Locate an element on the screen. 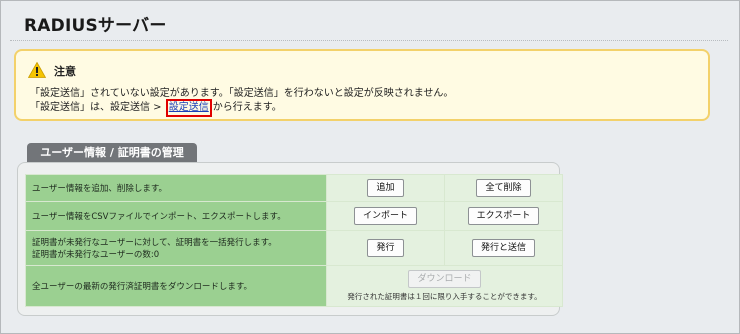 The height and width of the screenshot is (334, 740). action-cell: ダウンロード 発行された証明書は１回に限り入手することができます。 is located at coordinates (444, 286).